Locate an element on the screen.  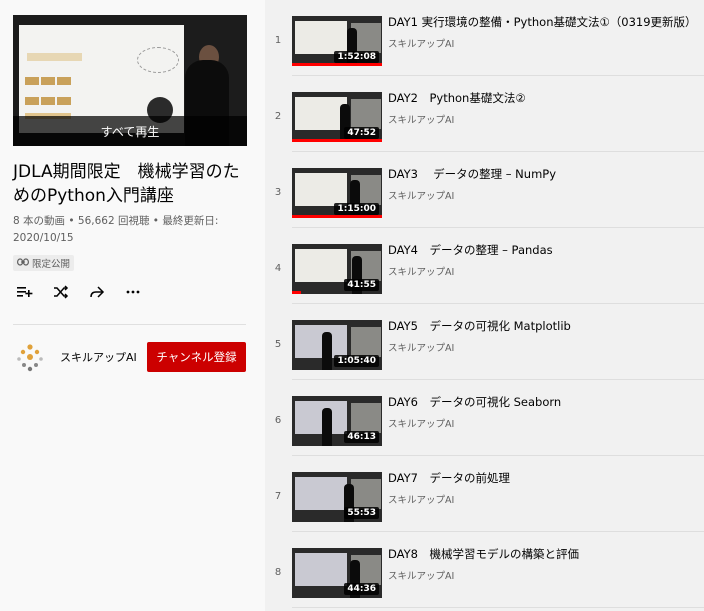
shuffle-icon is located at coordinates (61, 292).